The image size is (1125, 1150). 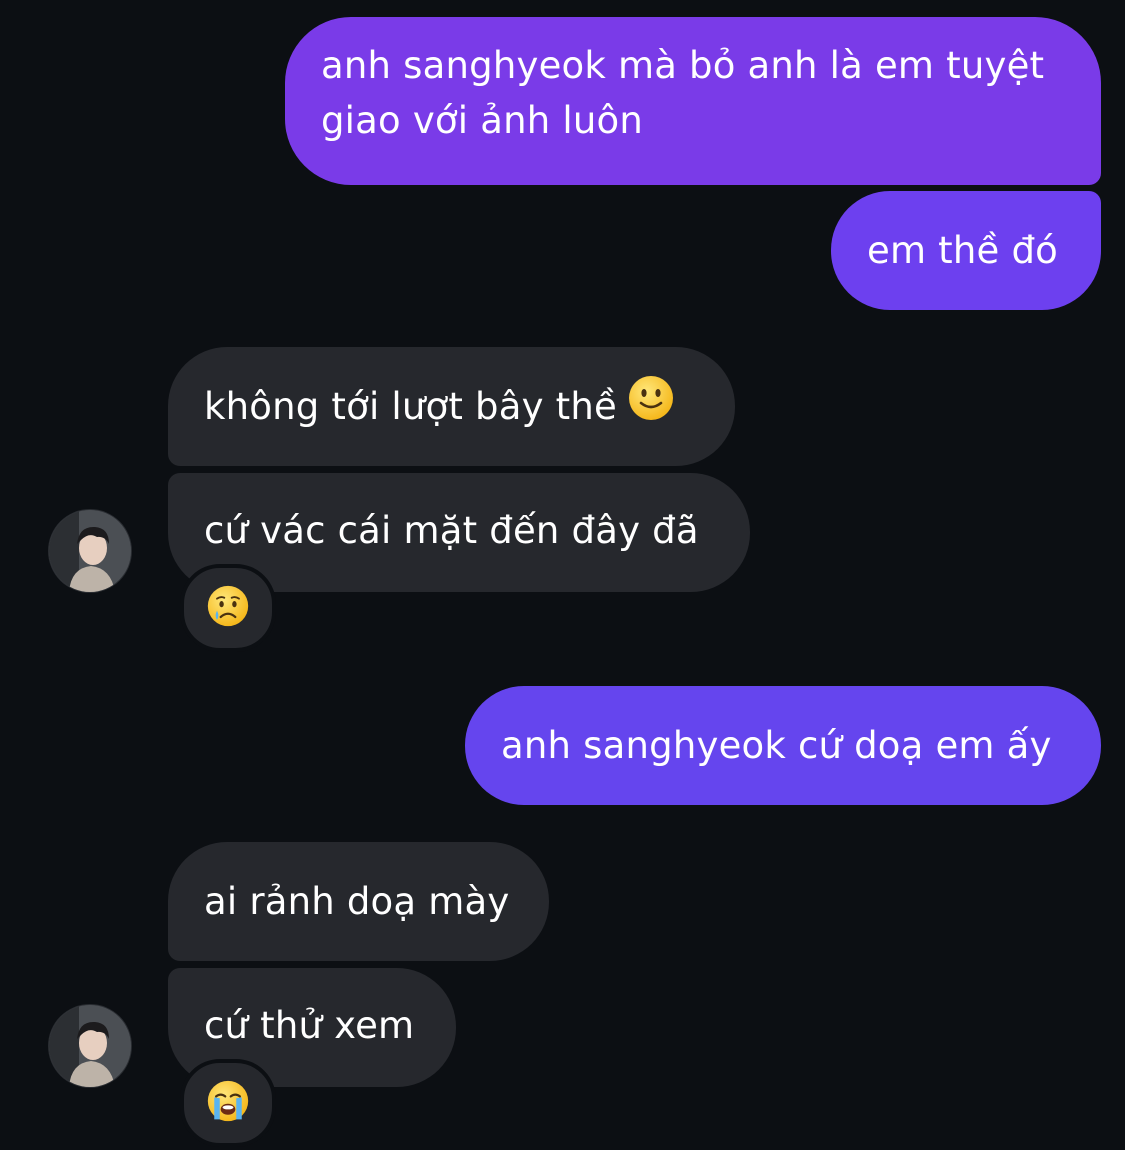 I want to click on message-bubble-outgoing: em thề đó, so click(x=966, y=250).